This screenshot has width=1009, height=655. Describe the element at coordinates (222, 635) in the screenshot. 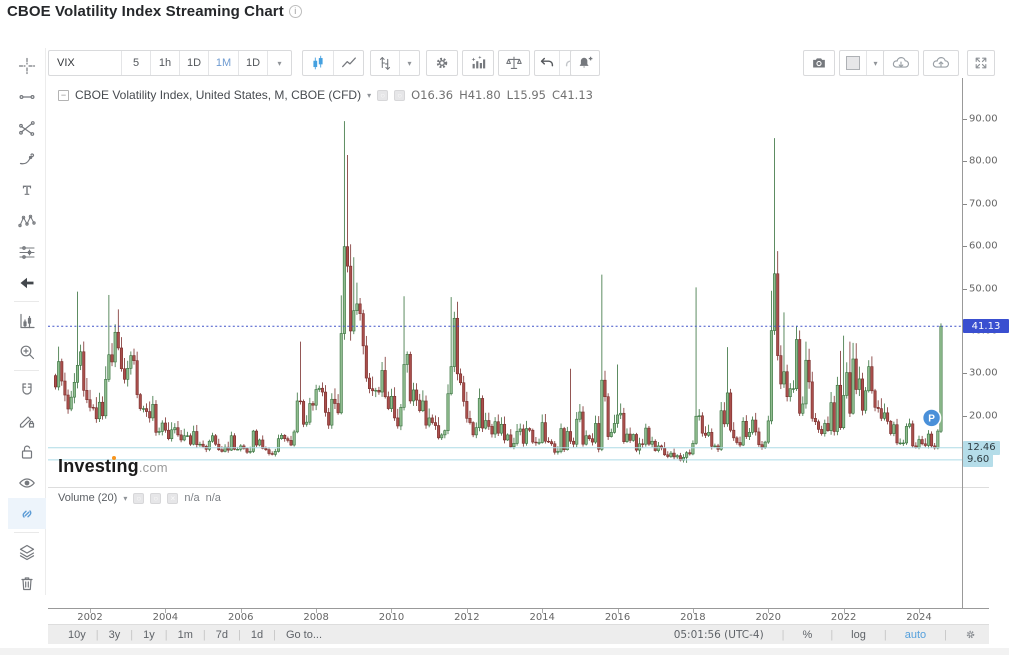

I see `range-7d-button: 7d` at that location.